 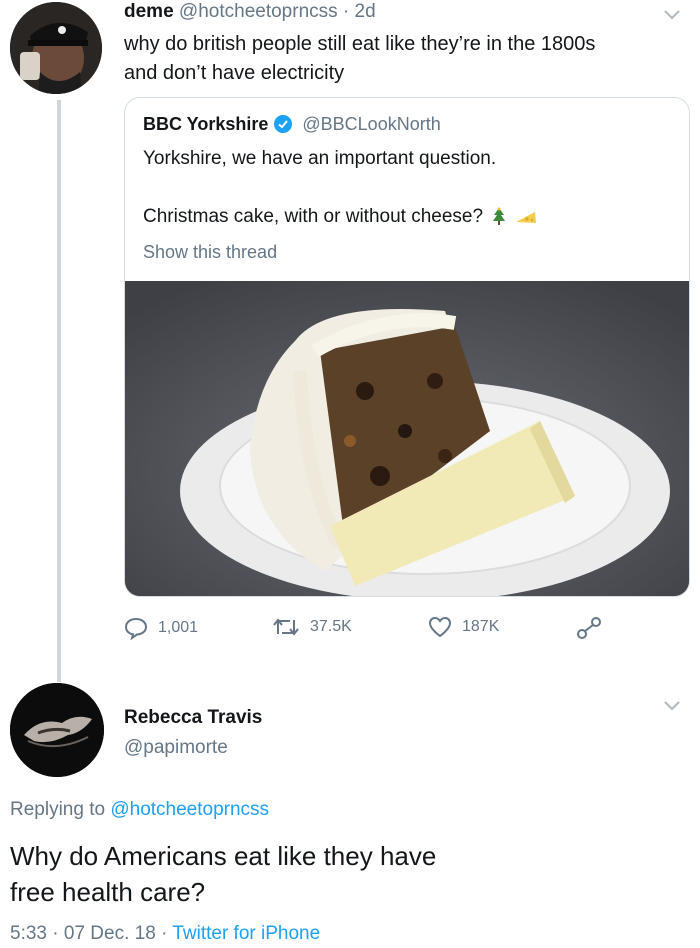 I want to click on tweet2-meta-sep2: ·, so click(x=164, y=933).